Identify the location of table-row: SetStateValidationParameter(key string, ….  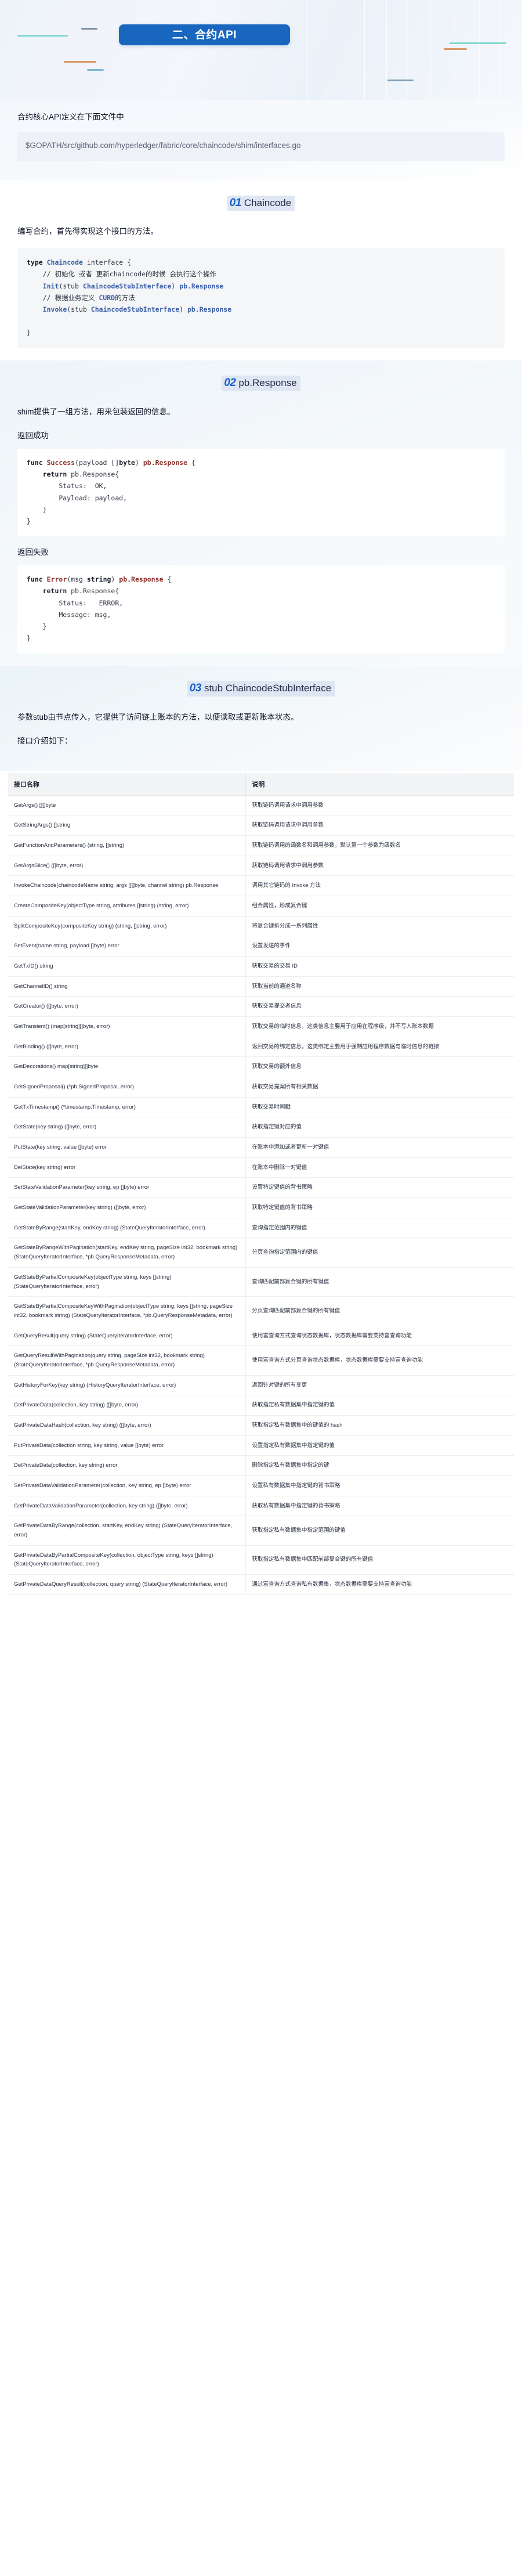
(261, 1188).